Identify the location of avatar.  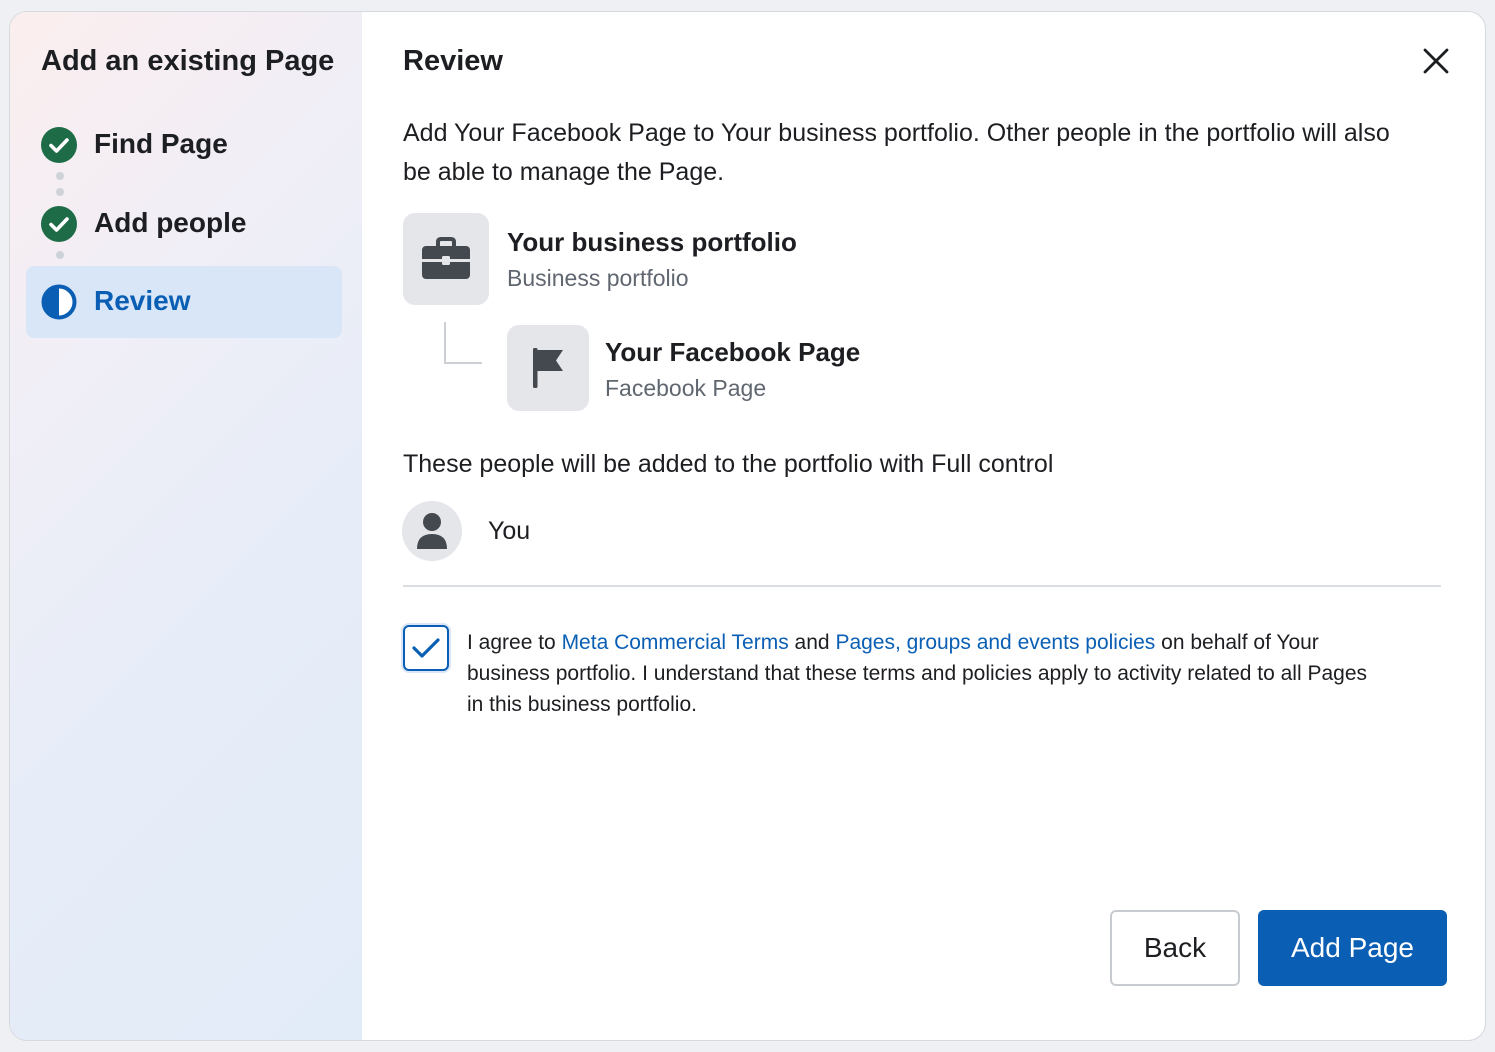
(432, 531).